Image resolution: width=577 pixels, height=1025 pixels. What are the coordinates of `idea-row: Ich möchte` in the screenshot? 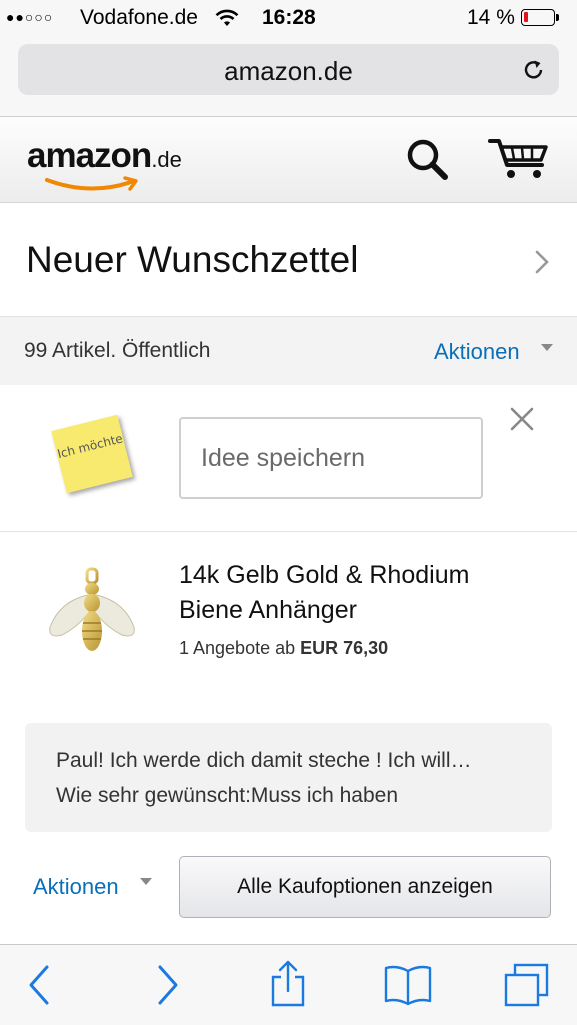 It's located at (288, 458).